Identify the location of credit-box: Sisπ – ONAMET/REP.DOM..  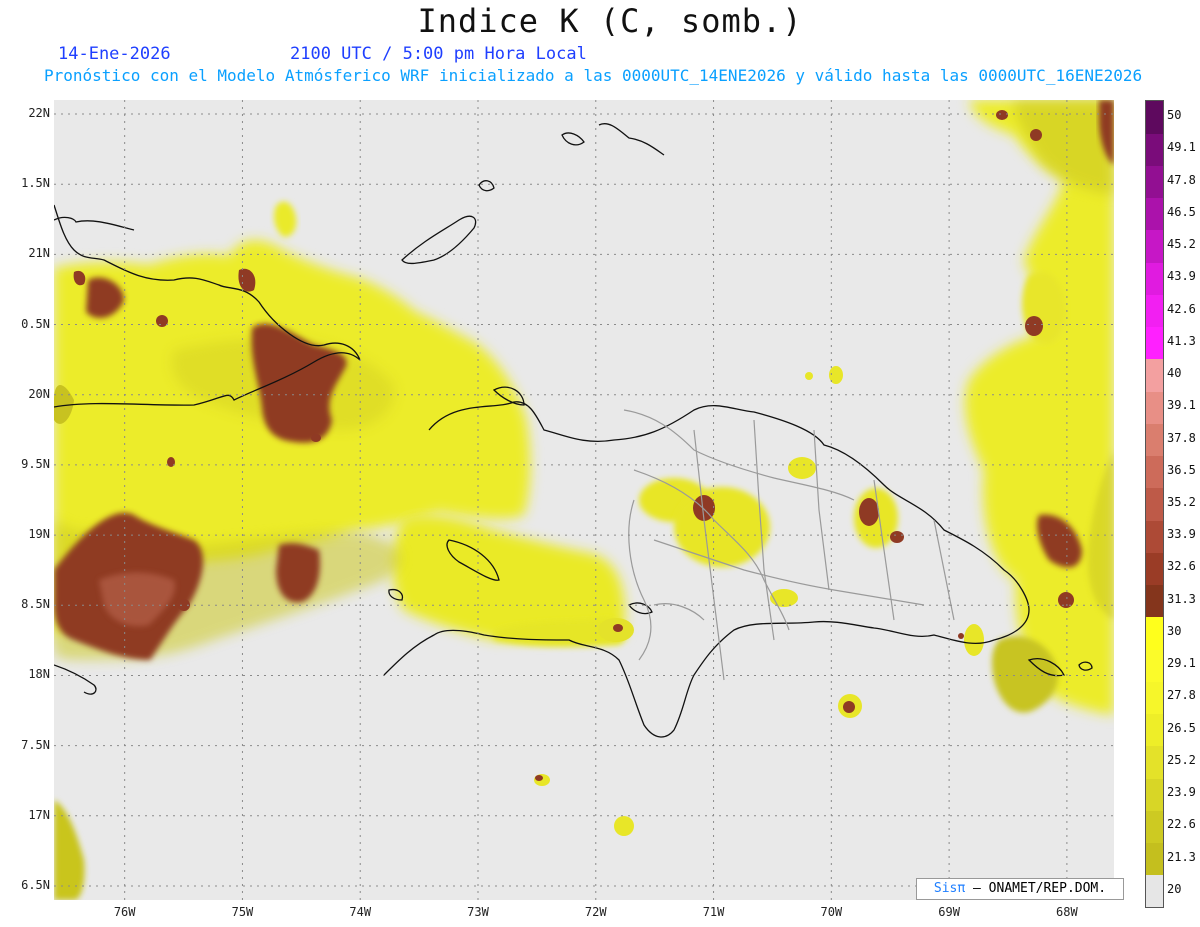
(1020, 889).